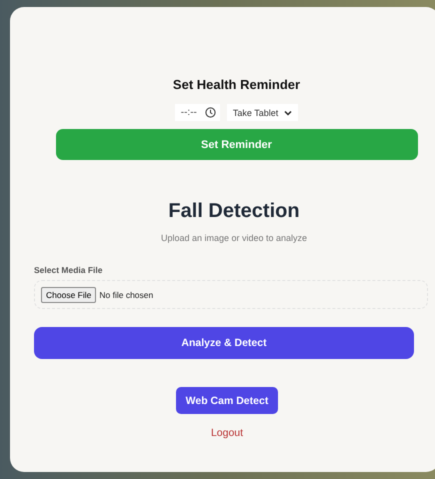  What do you see at coordinates (227, 433) in the screenshot?
I see `logout-link: Logout` at bounding box center [227, 433].